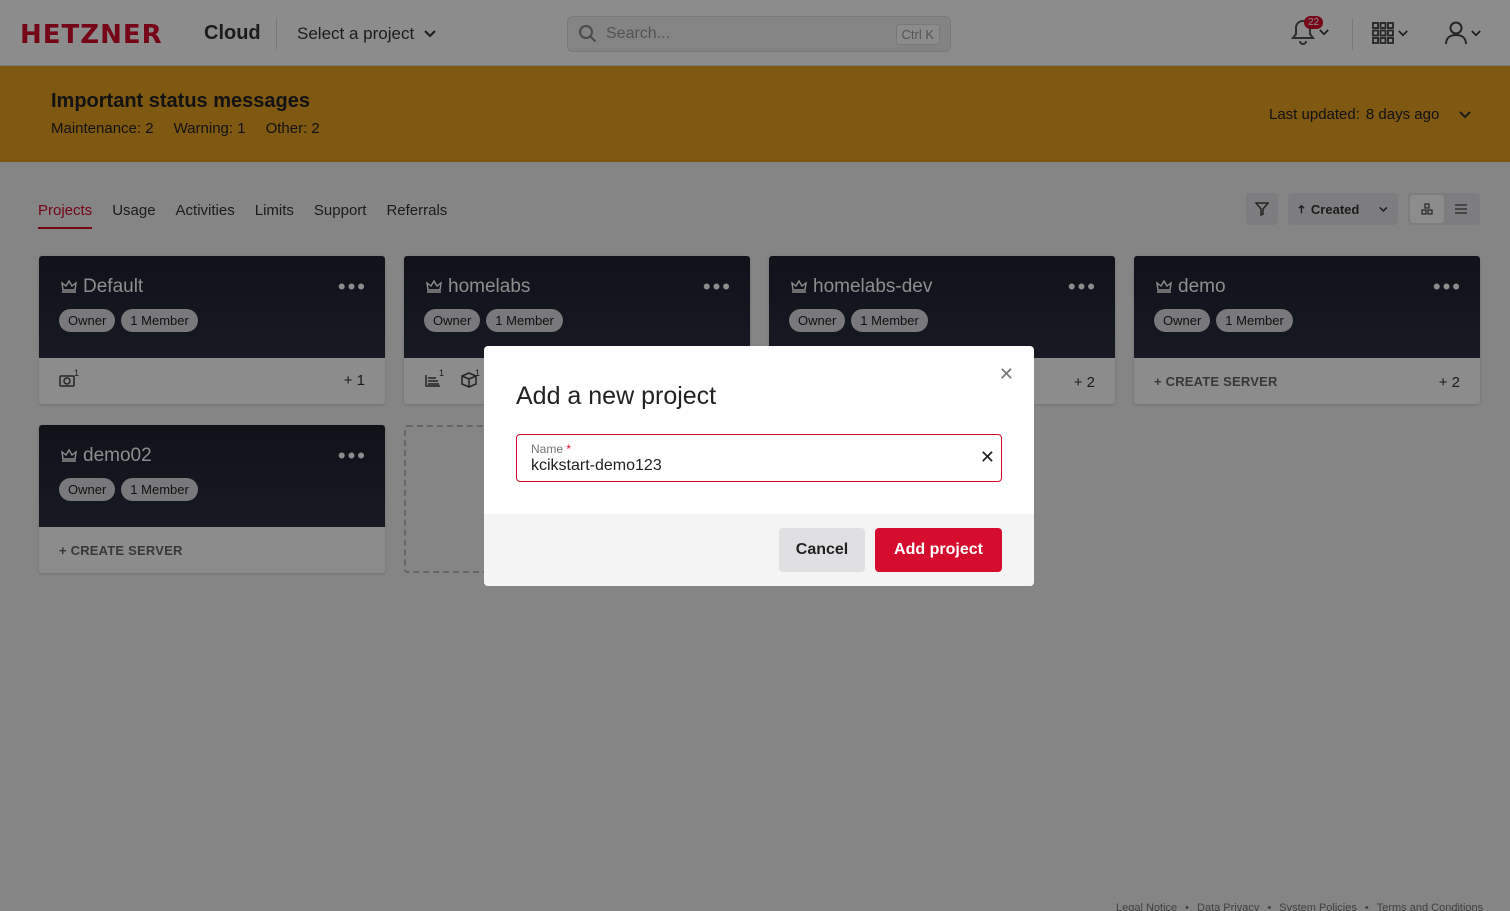  I want to click on project-name-input: kcikstart-demo123, so click(596, 466).